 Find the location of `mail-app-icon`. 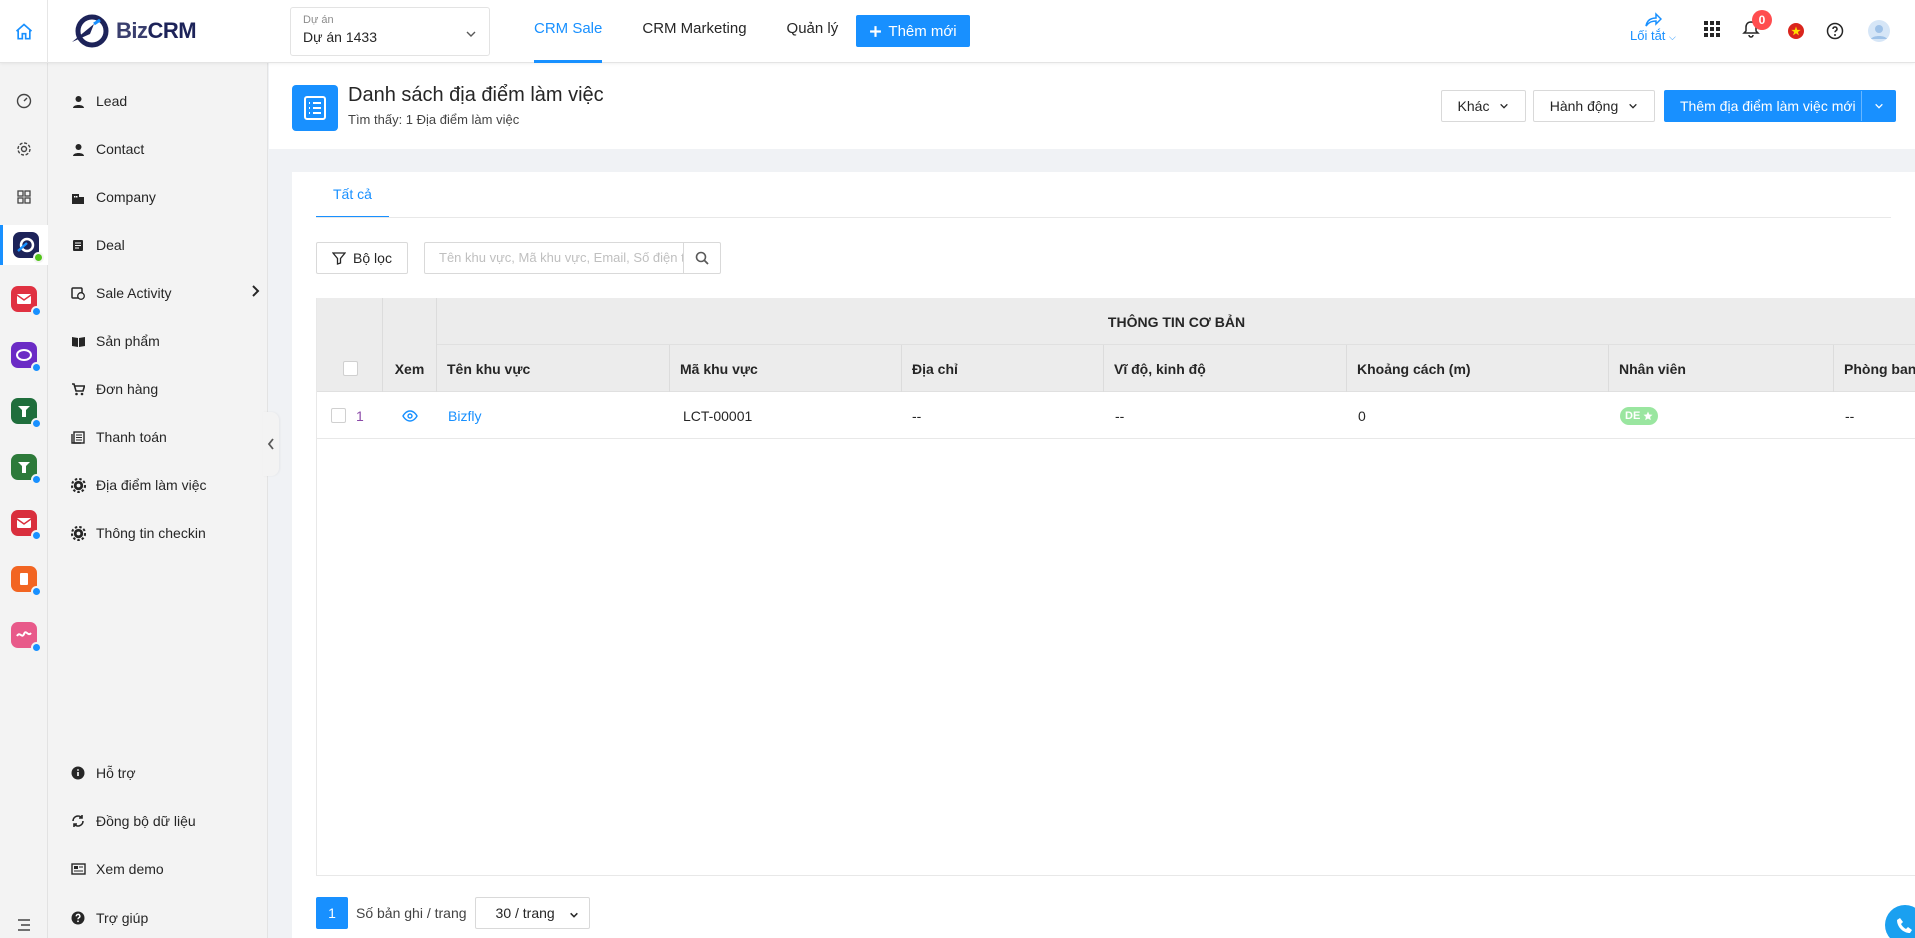

mail-app-icon is located at coordinates (26, 301).